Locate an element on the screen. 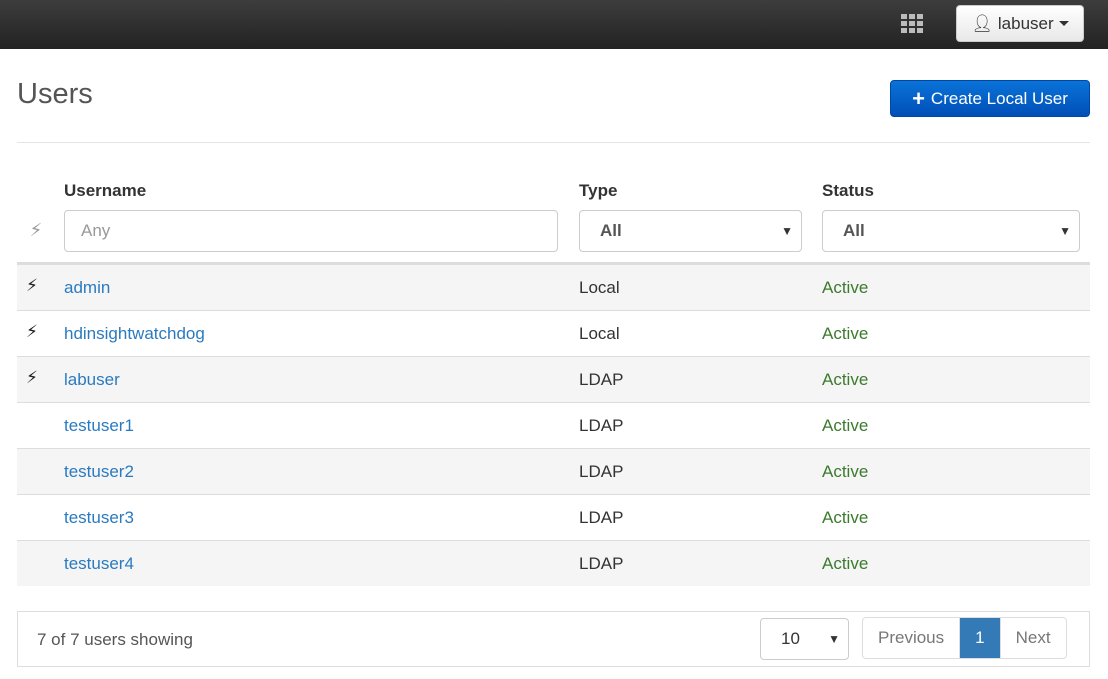 This screenshot has width=1108, height=679. create-local-user-button: + Create Local User is located at coordinates (990, 98).